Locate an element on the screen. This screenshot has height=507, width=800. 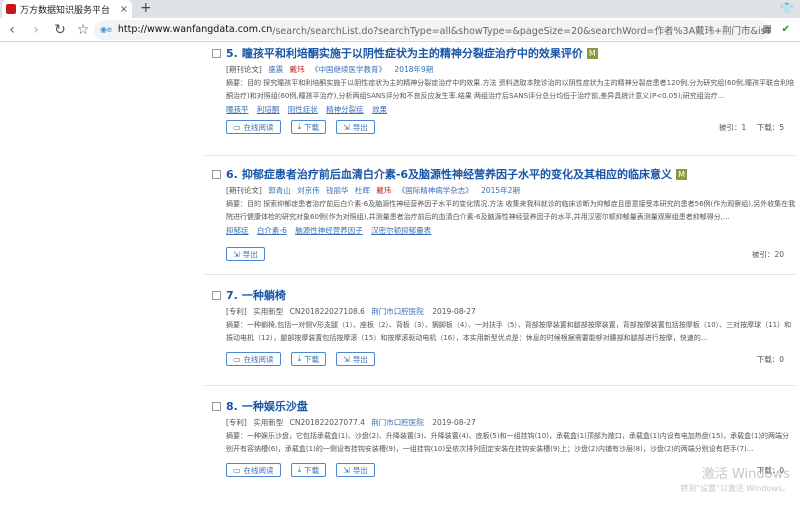
keyword-list: 抑郁症 白介素-6 脑源性神经营养因子 汉密尔顿抑郁量表 is located at coordinates (509, 231).